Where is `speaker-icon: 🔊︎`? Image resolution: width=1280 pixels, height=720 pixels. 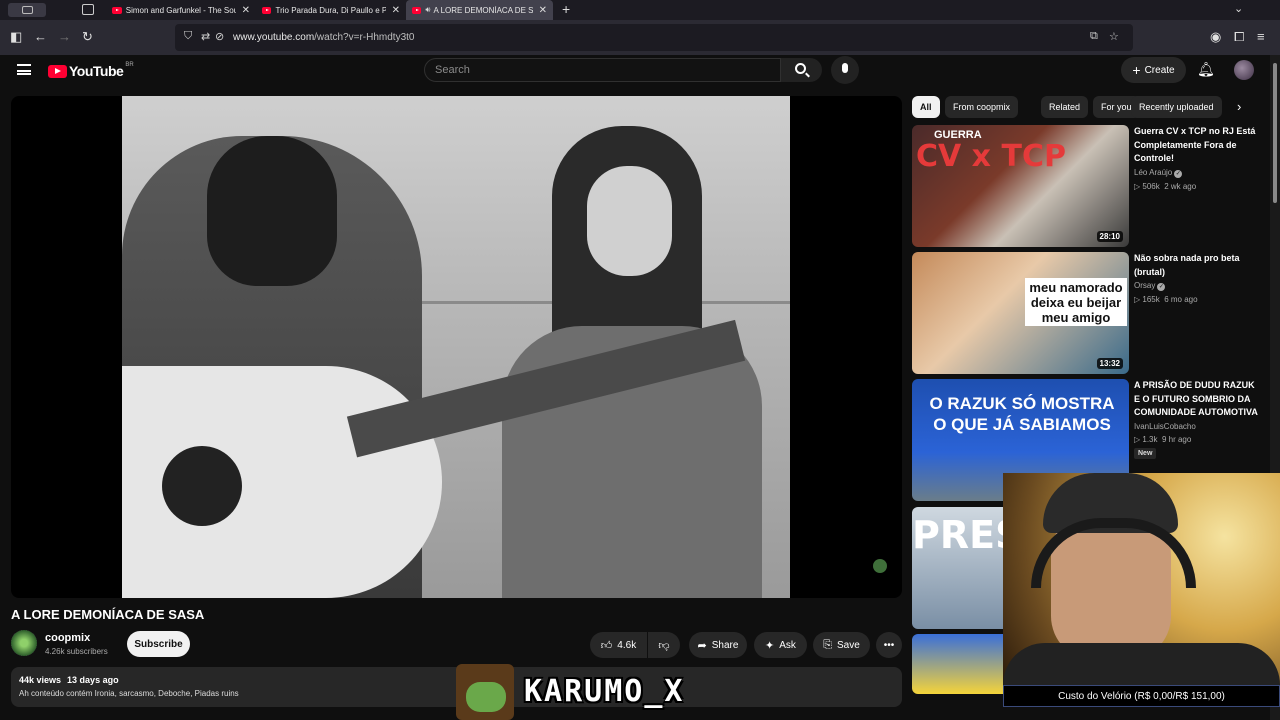 speaker-icon: 🔊︎ is located at coordinates (427, 10).